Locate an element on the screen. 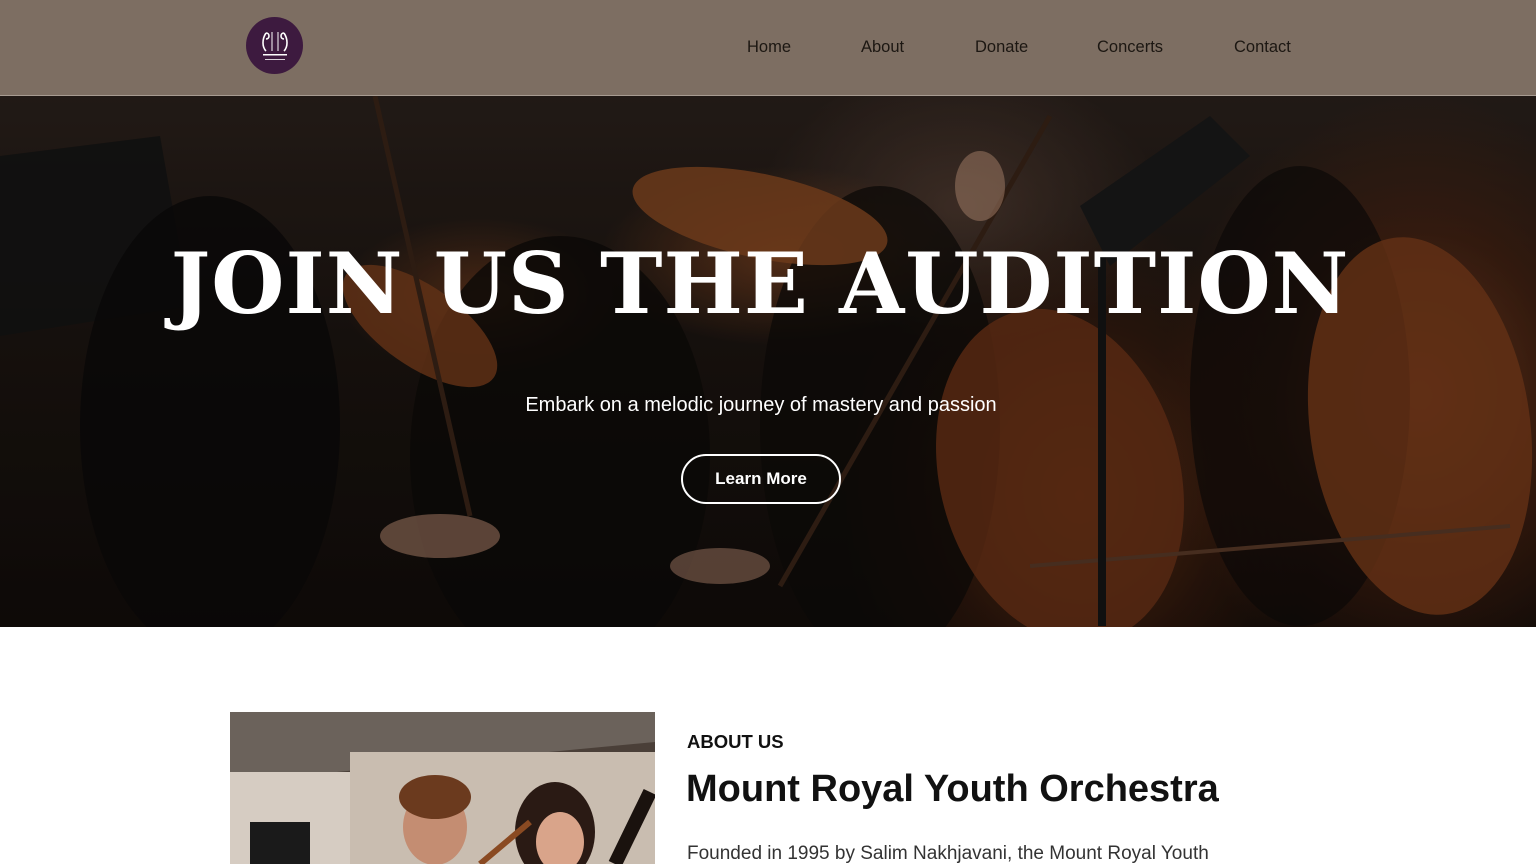 Image resolution: width=1536 pixels, height=864 pixels. violin-scroll-logo-icon is located at coordinates (274, 45).